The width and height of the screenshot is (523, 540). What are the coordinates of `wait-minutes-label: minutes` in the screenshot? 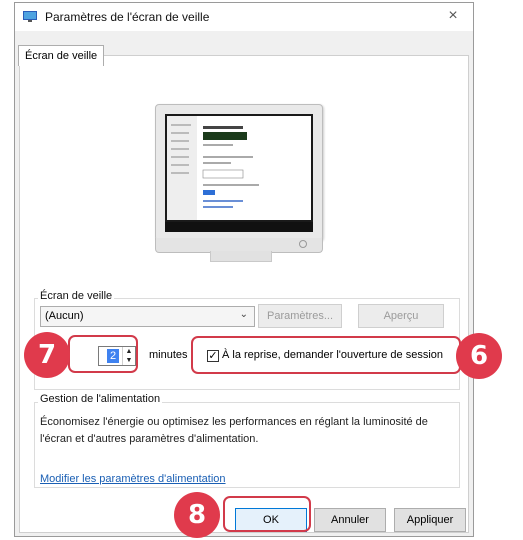 It's located at (168, 355).